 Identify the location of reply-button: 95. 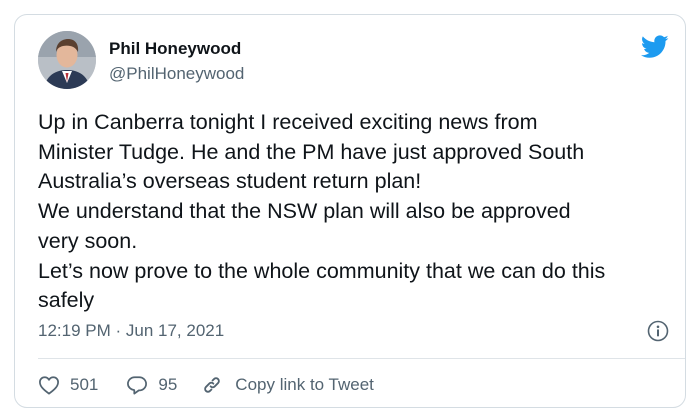
(151, 385).